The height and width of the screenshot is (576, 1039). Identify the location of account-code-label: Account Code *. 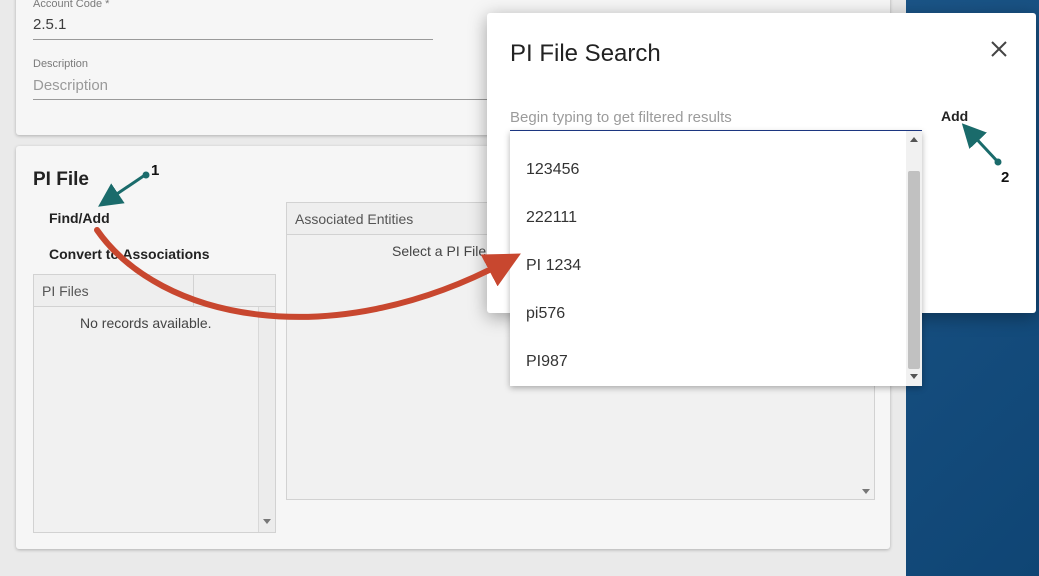
(71, 5).